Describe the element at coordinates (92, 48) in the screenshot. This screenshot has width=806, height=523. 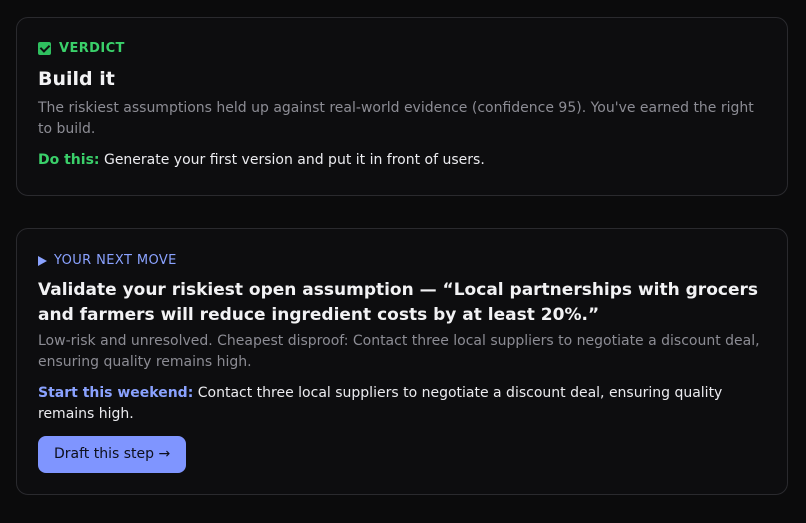
I see `verdict-eyebrow-label: VERDICT` at that location.